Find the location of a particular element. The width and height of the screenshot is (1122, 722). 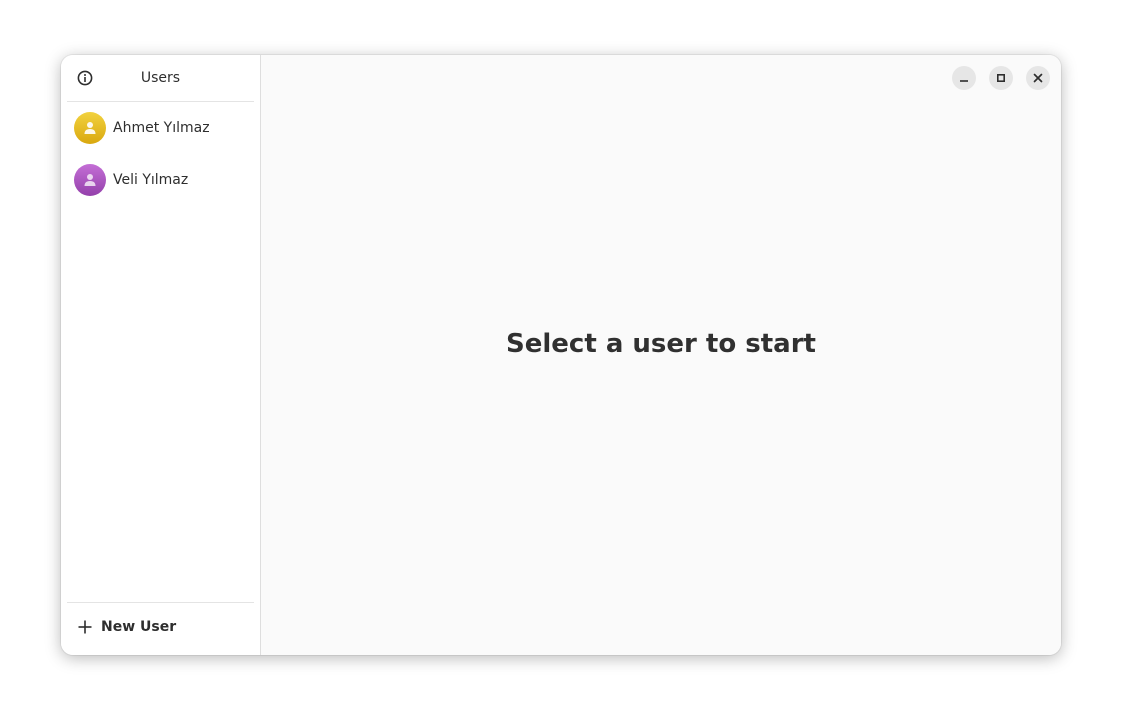

maximize-button is located at coordinates (1001, 78).